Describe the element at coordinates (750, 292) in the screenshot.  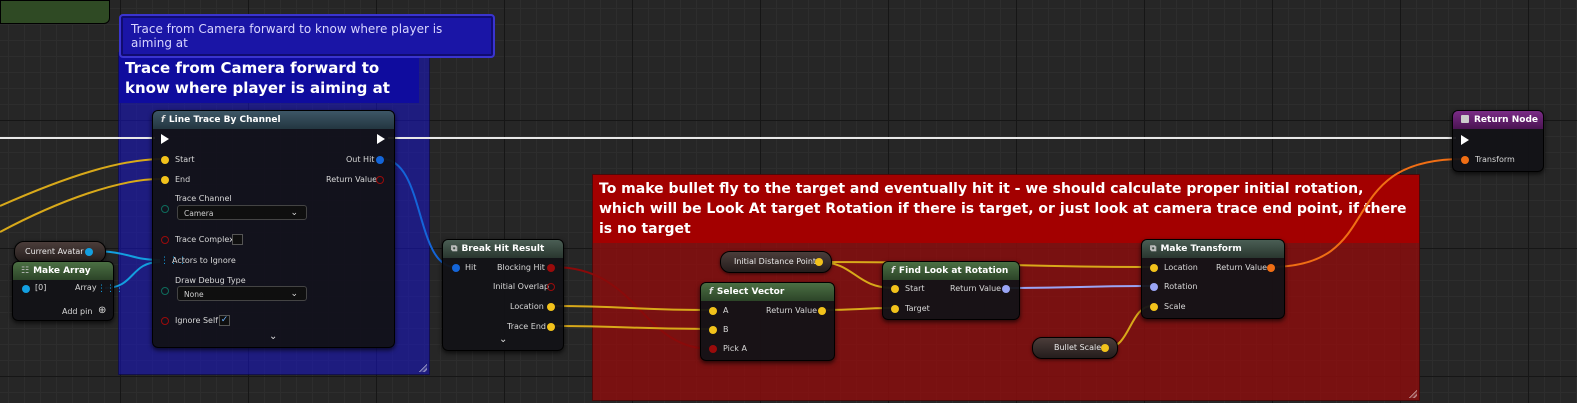
I see `node-title: Select Vector` at that location.